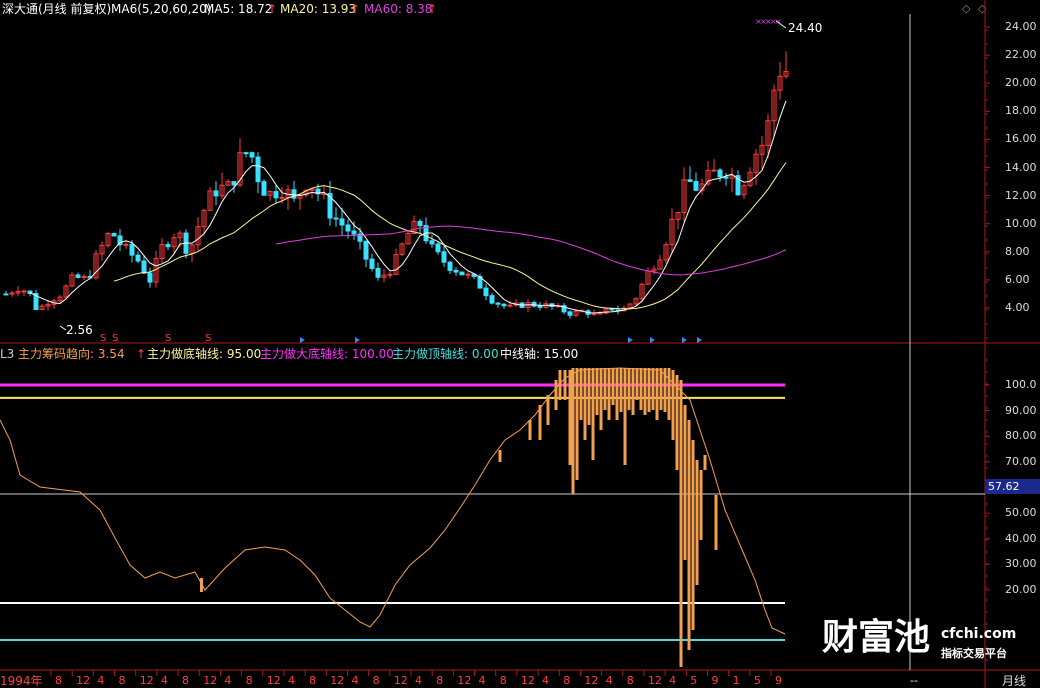 Image resolution: width=1040 pixels, height=688 pixels. Describe the element at coordinates (1021, 538) in the screenshot. I see `indicator-tick-label: 40.00` at that location.